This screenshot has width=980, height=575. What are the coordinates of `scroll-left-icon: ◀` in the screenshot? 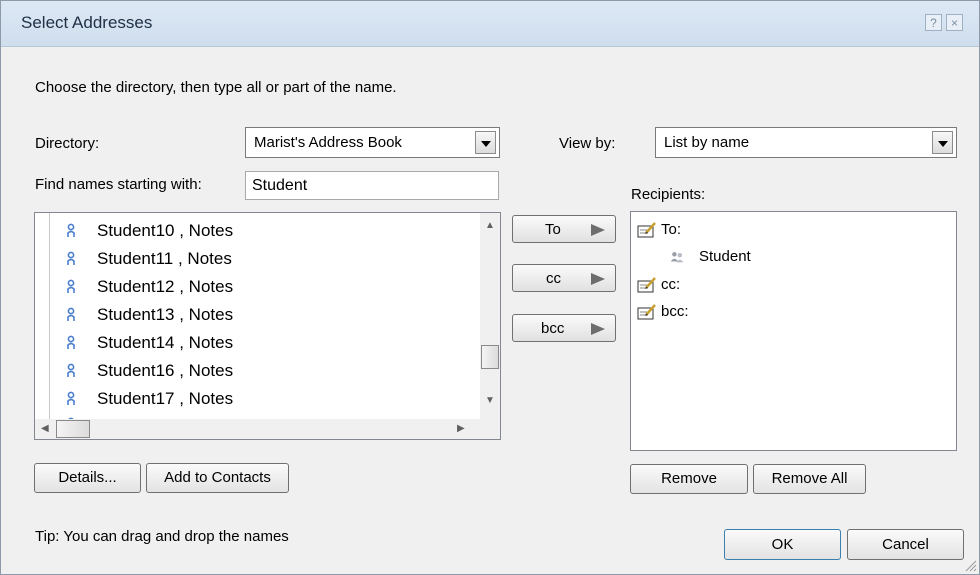 It's located at (45, 429).